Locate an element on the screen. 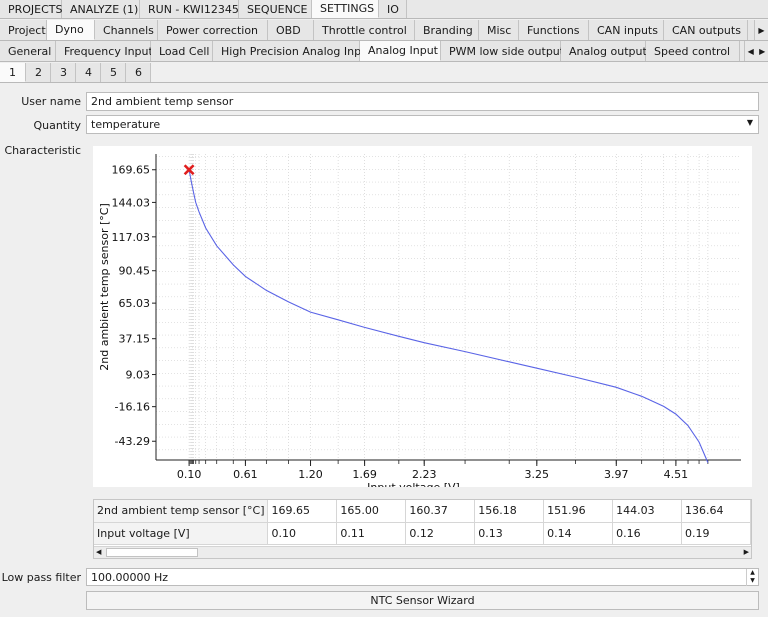  channel-tab-6: 6 is located at coordinates (138, 72).